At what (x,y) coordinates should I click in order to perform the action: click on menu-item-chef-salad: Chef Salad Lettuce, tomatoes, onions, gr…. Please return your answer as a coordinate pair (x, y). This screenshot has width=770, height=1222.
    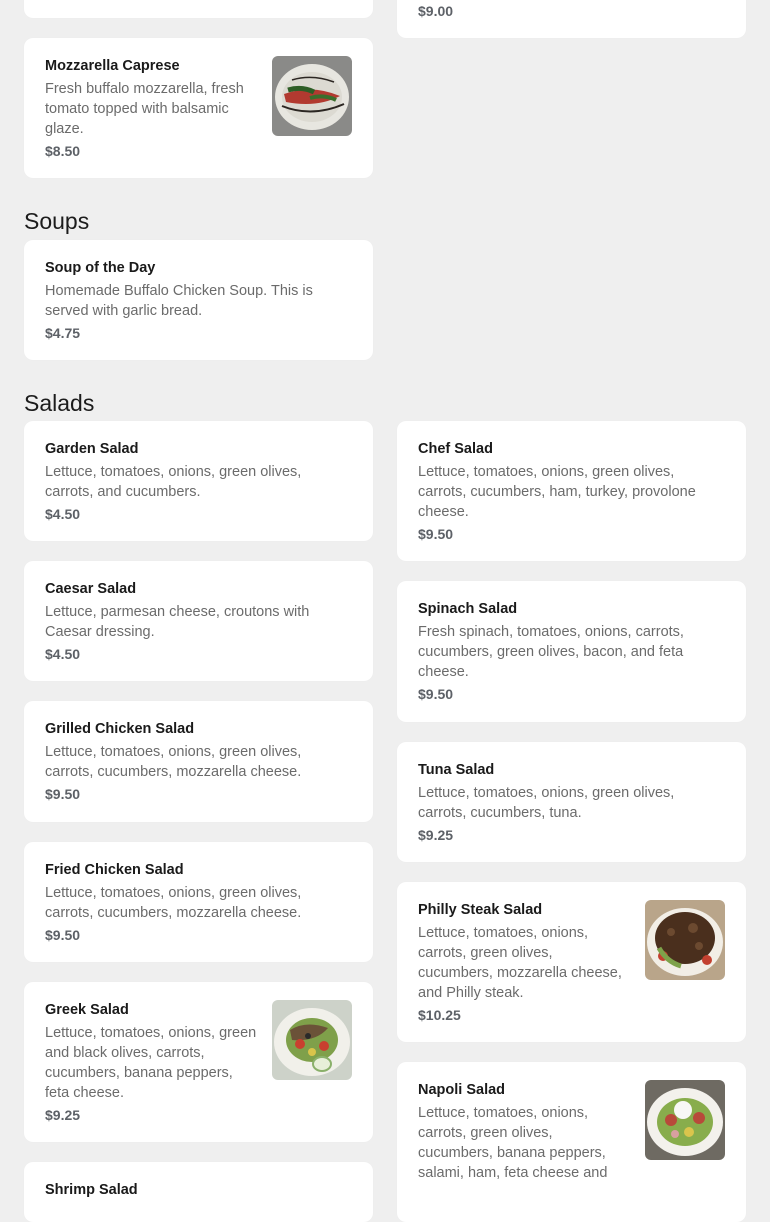
    Looking at the image, I should click on (571, 491).